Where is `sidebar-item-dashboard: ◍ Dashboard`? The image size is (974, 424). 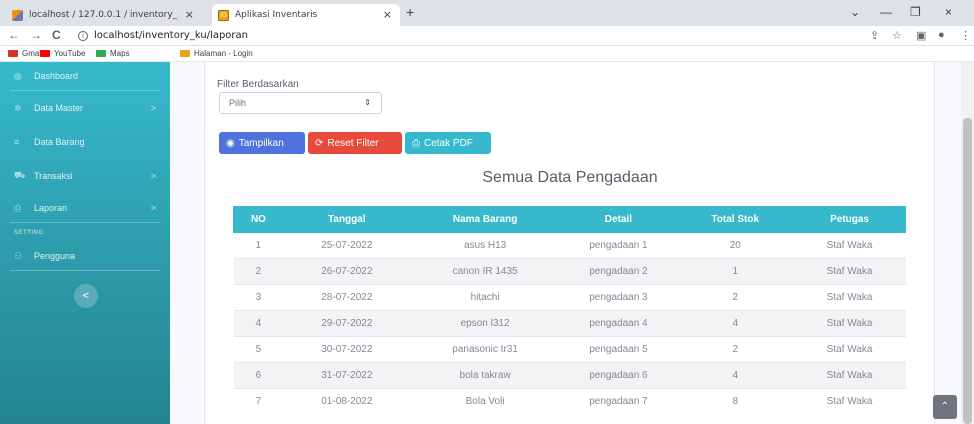 sidebar-item-dashboard: ◍ Dashboard is located at coordinates (85, 76).